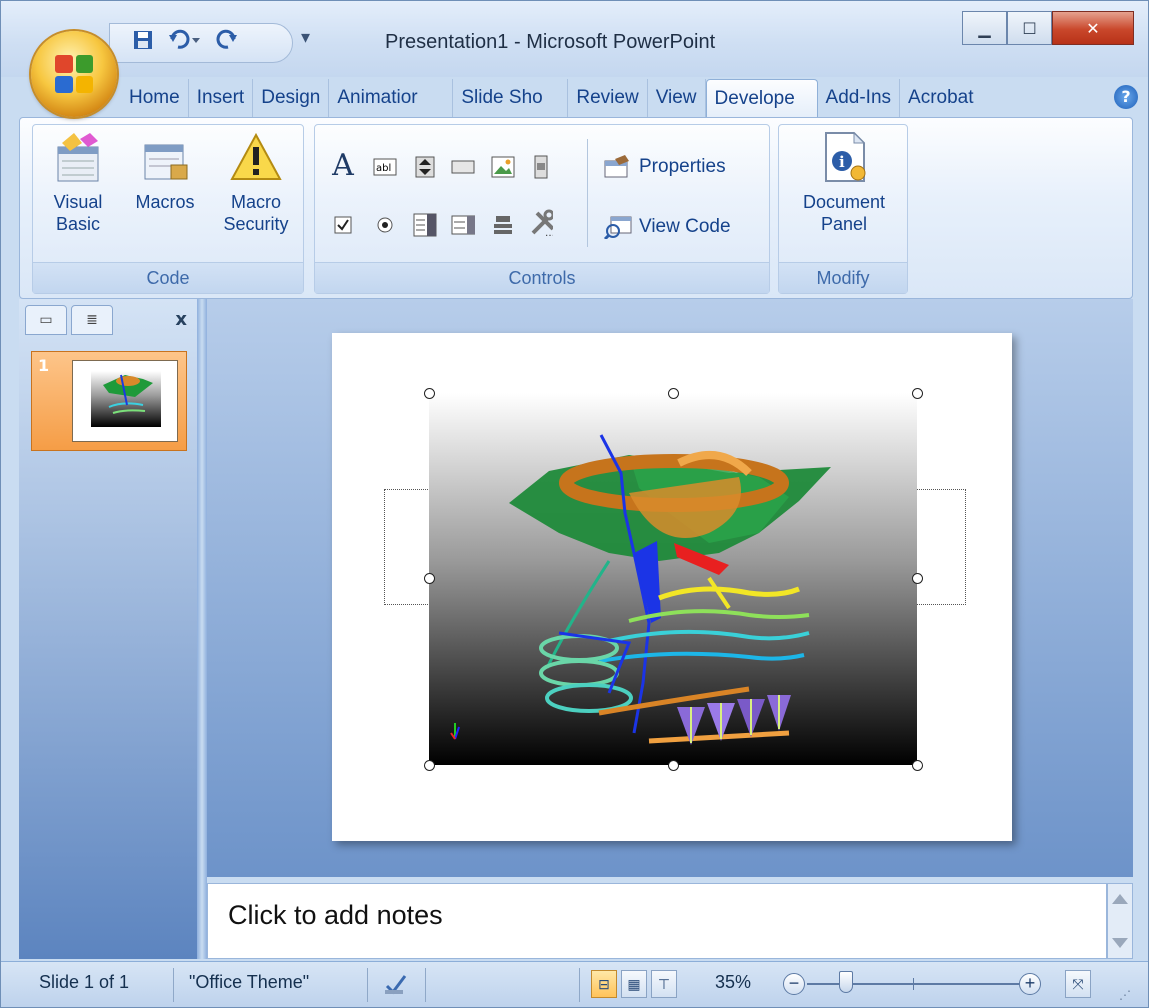 Image resolution: width=1149 pixels, height=1008 pixels. What do you see at coordinates (608, 98) in the screenshot?
I see `tab-review: Review` at bounding box center [608, 98].